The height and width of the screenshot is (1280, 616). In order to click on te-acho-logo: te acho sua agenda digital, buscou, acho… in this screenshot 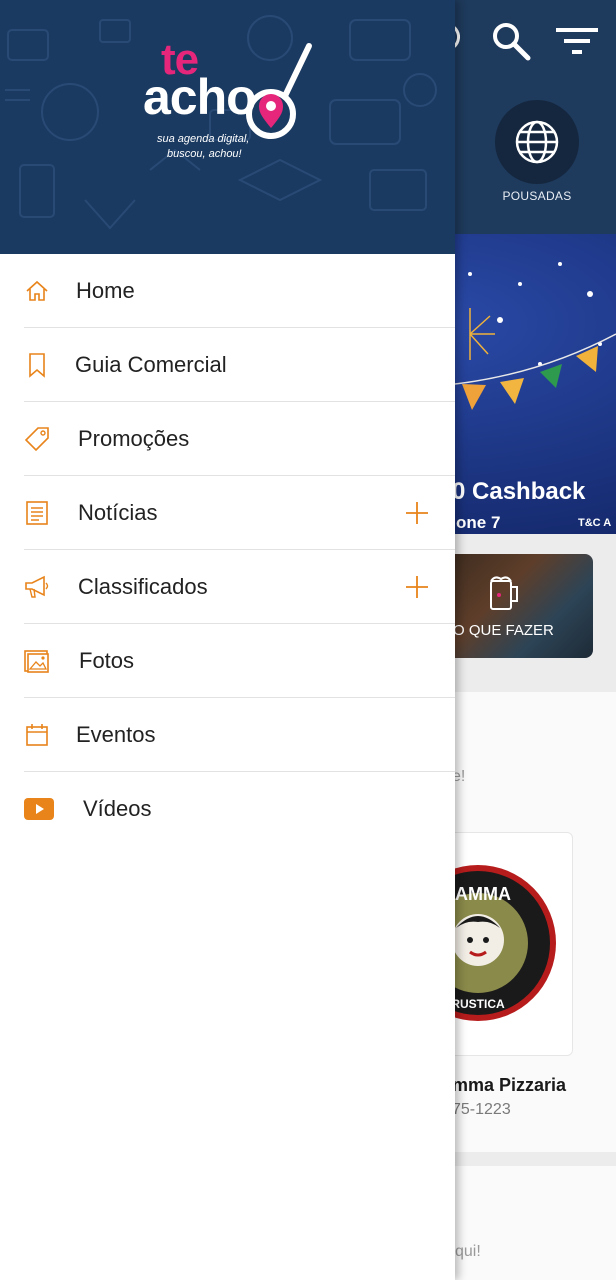, I will do `click(230, 103)`.